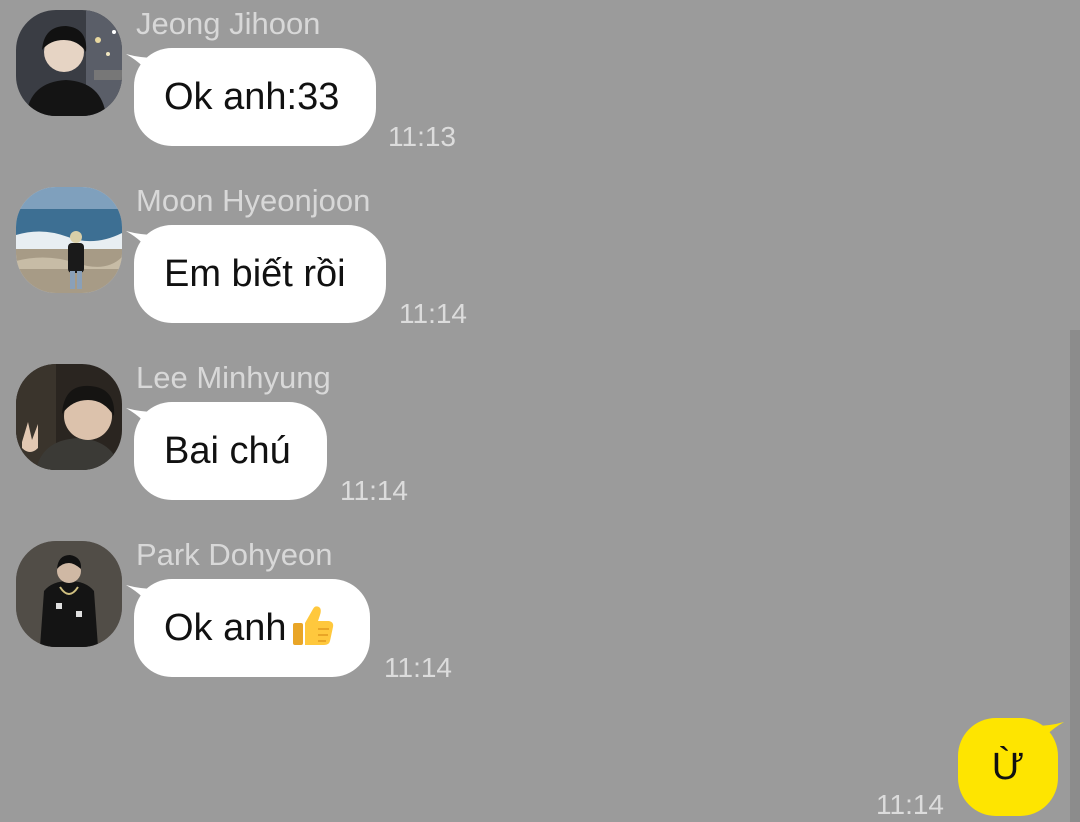 This screenshot has width=1080, height=822. I want to click on avatar-lee-minhyung, so click(69, 417).